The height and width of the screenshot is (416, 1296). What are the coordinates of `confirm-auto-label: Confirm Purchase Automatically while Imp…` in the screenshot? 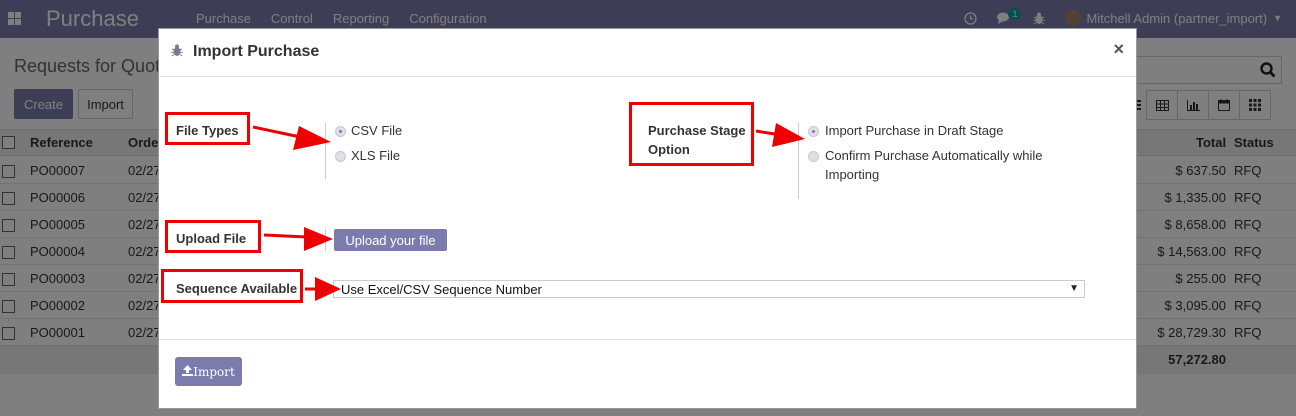 It's located at (933, 165).